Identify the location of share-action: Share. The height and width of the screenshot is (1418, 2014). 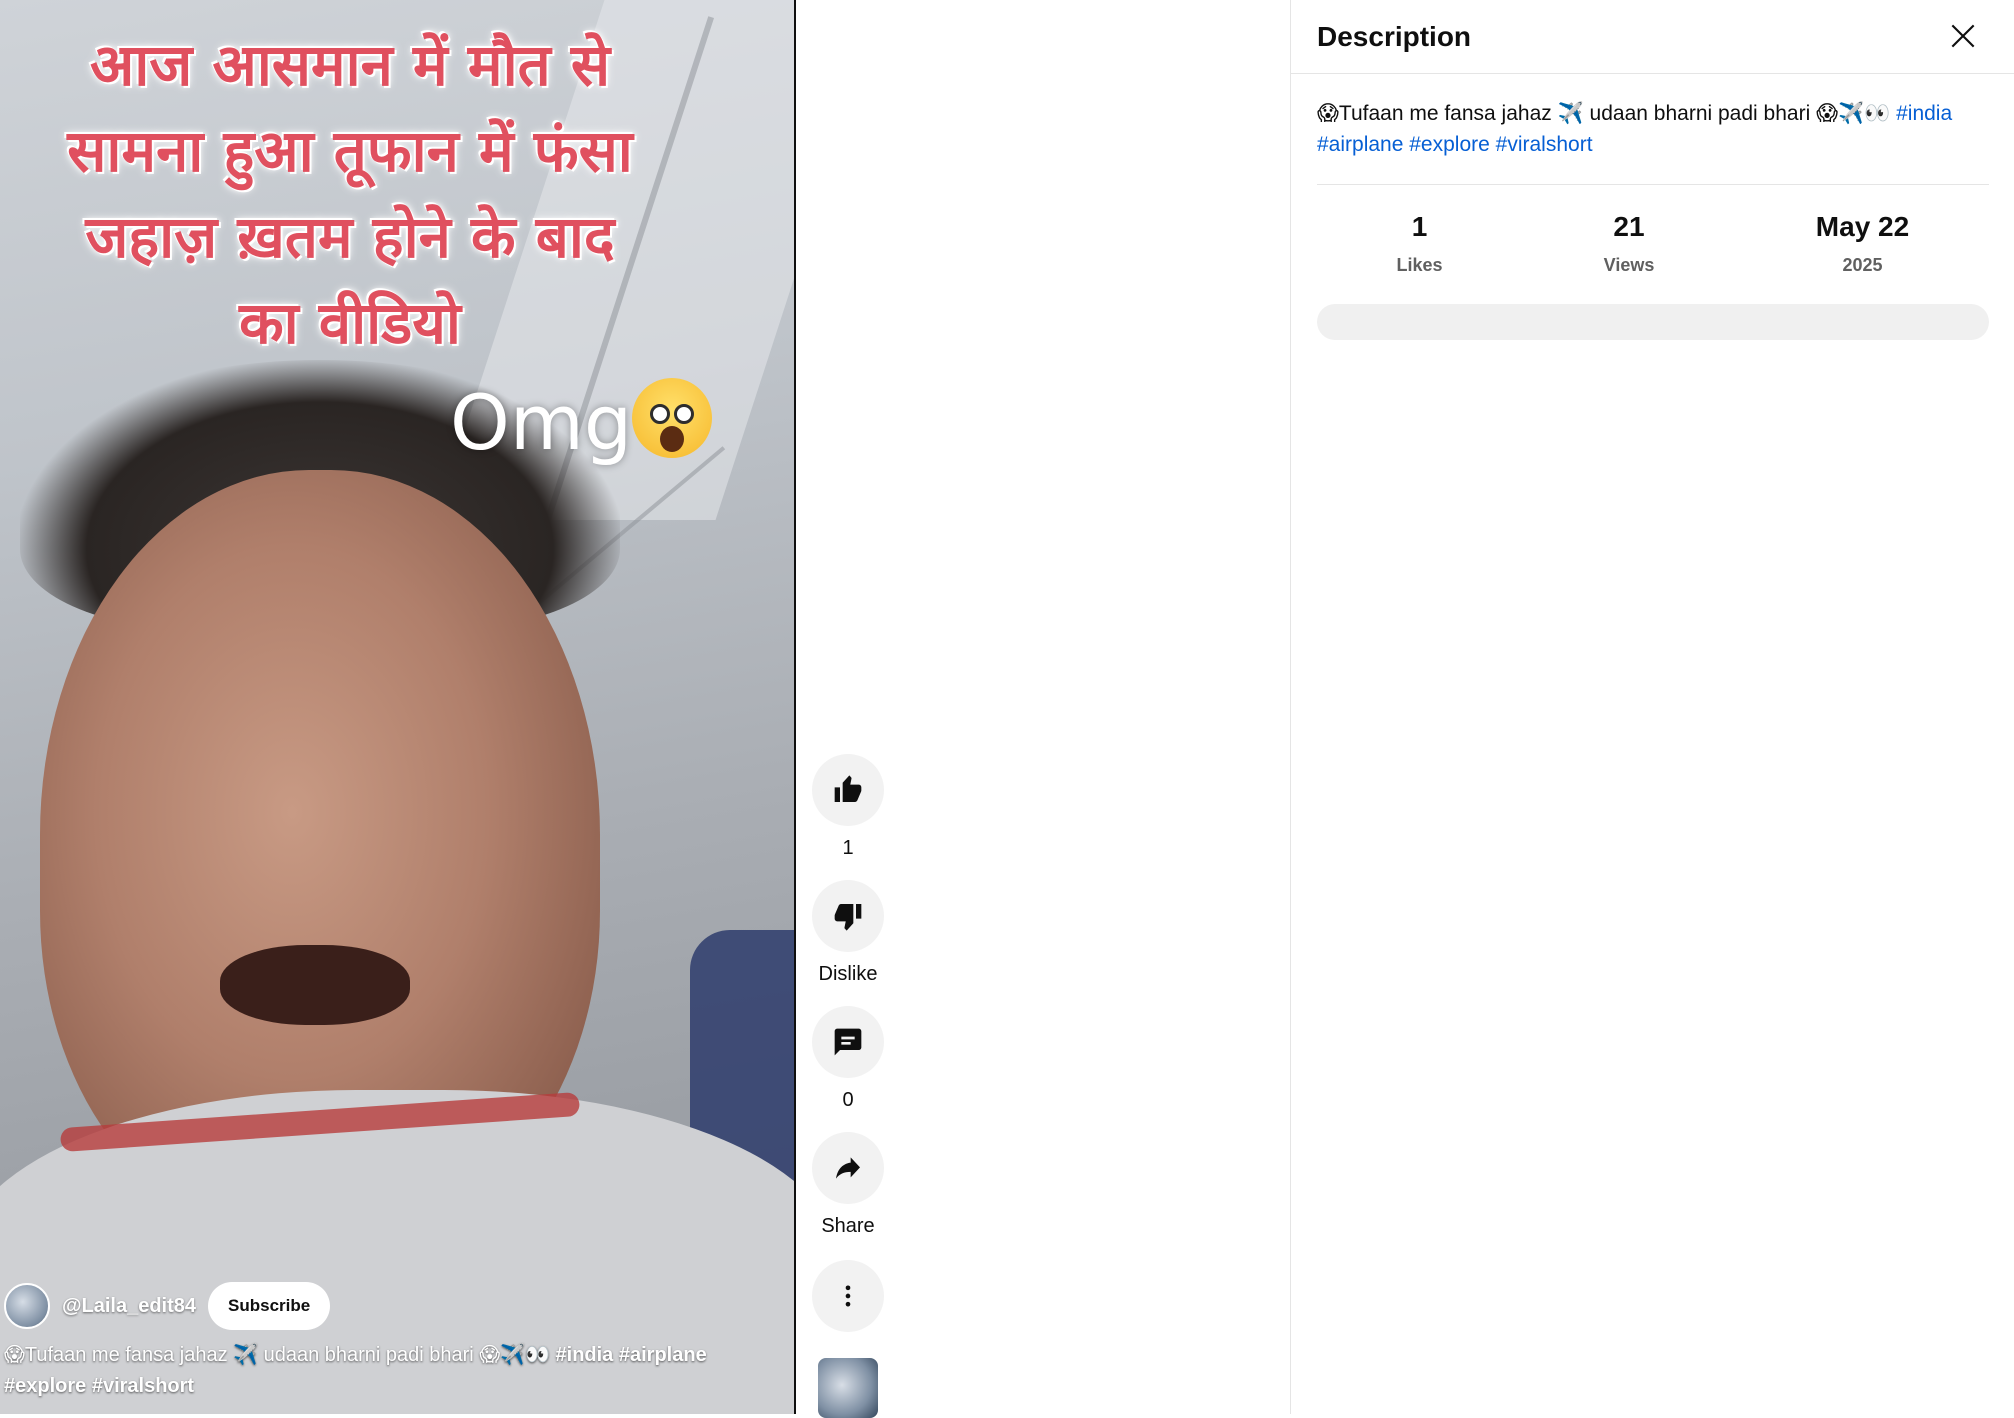
(848, 1185).